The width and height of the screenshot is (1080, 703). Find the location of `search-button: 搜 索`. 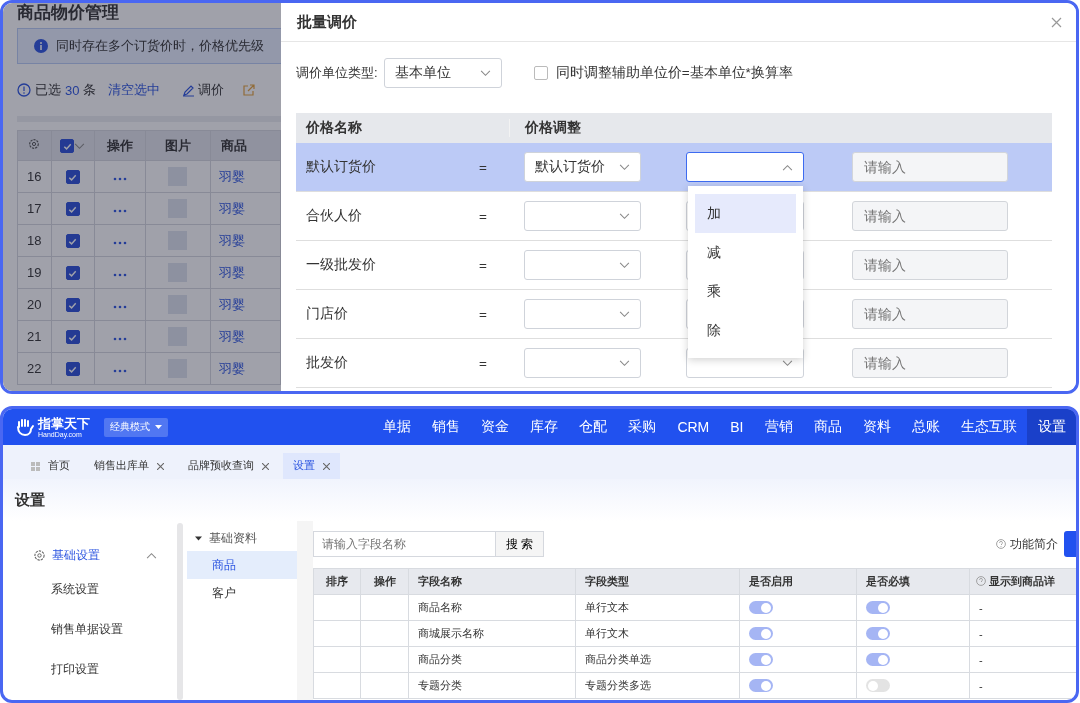

search-button: 搜 索 is located at coordinates (520, 544).